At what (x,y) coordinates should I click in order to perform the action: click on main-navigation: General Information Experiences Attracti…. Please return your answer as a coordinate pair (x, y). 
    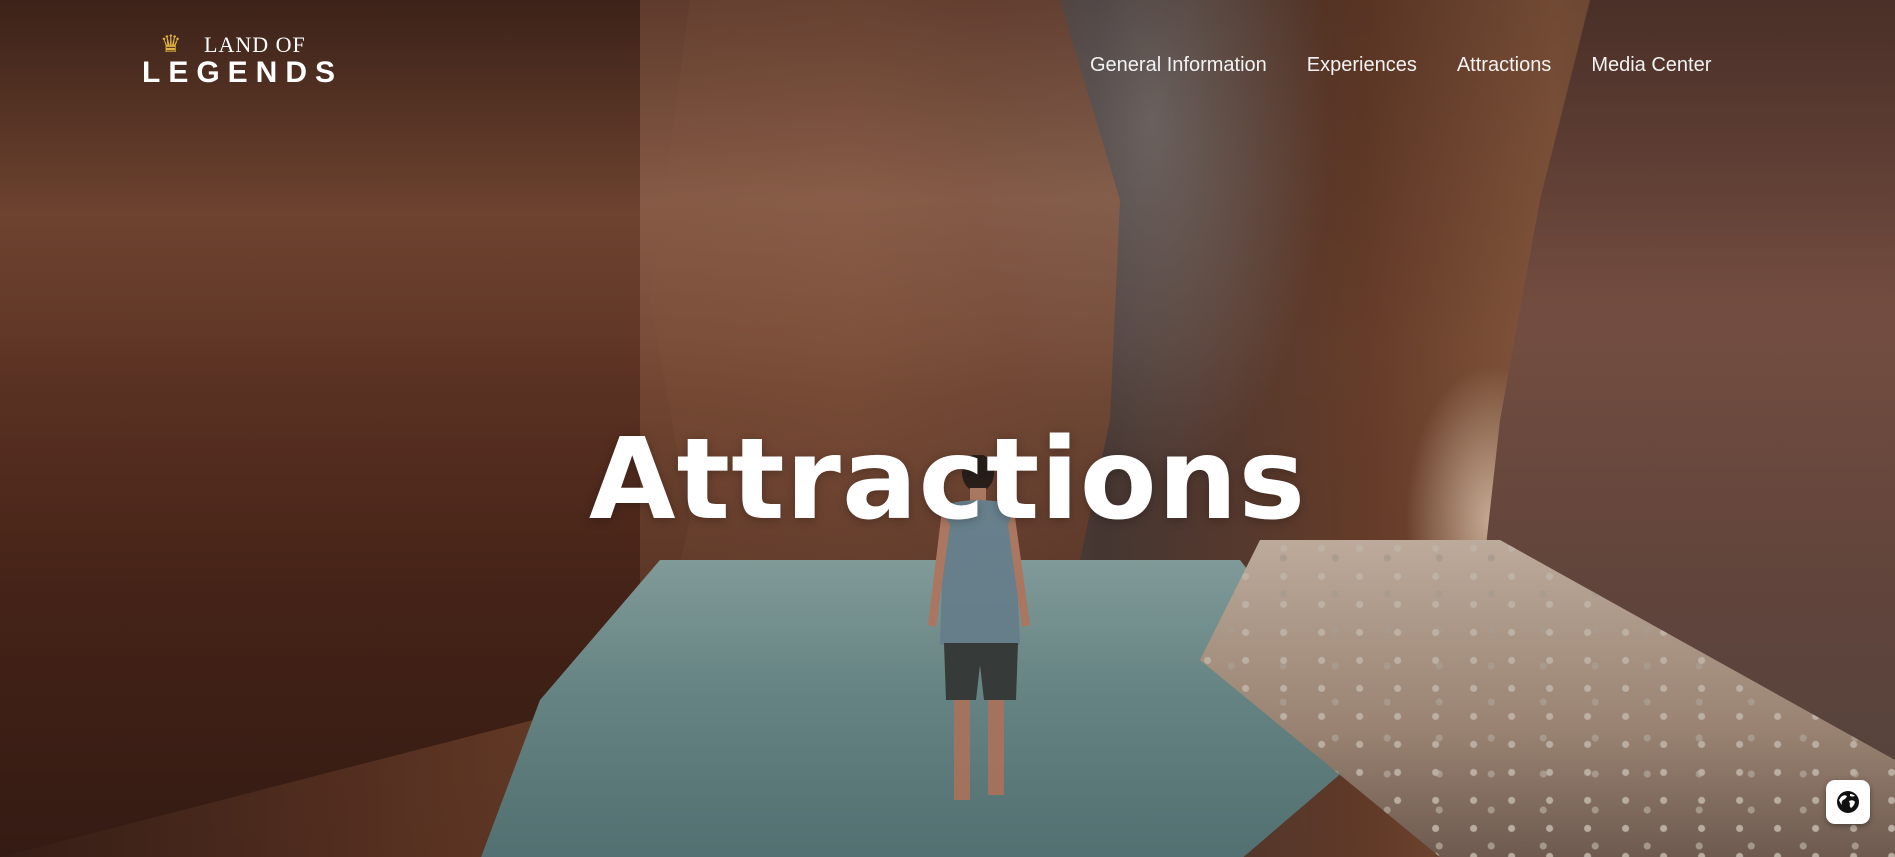
    Looking at the image, I should click on (1412, 66).